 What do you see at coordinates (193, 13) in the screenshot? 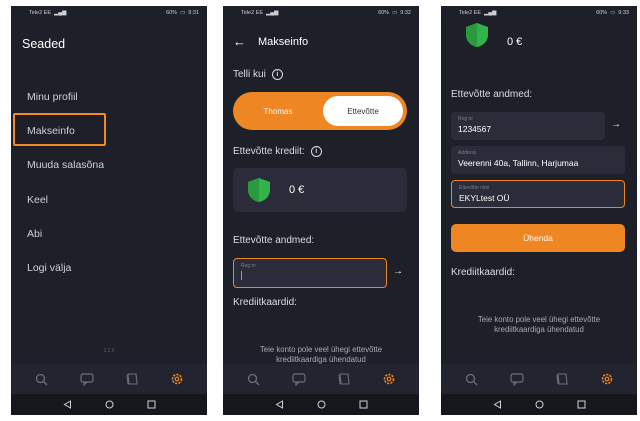
I see `clock: 9:31` at bounding box center [193, 13].